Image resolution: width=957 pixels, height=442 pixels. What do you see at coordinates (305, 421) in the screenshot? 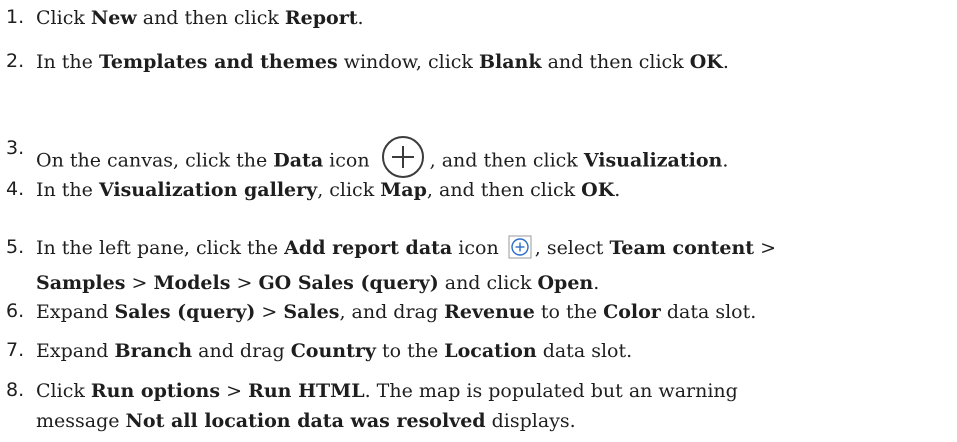
I see `ui-term: Not all location data was resolved` at bounding box center [305, 421].